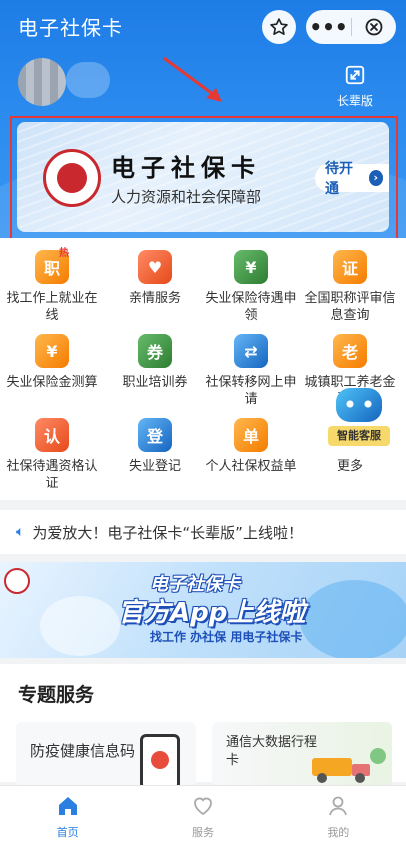 The width and height of the screenshot is (406, 843). Describe the element at coordinates (88, 80) in the screenshot. I see `username-blurred` at that location.